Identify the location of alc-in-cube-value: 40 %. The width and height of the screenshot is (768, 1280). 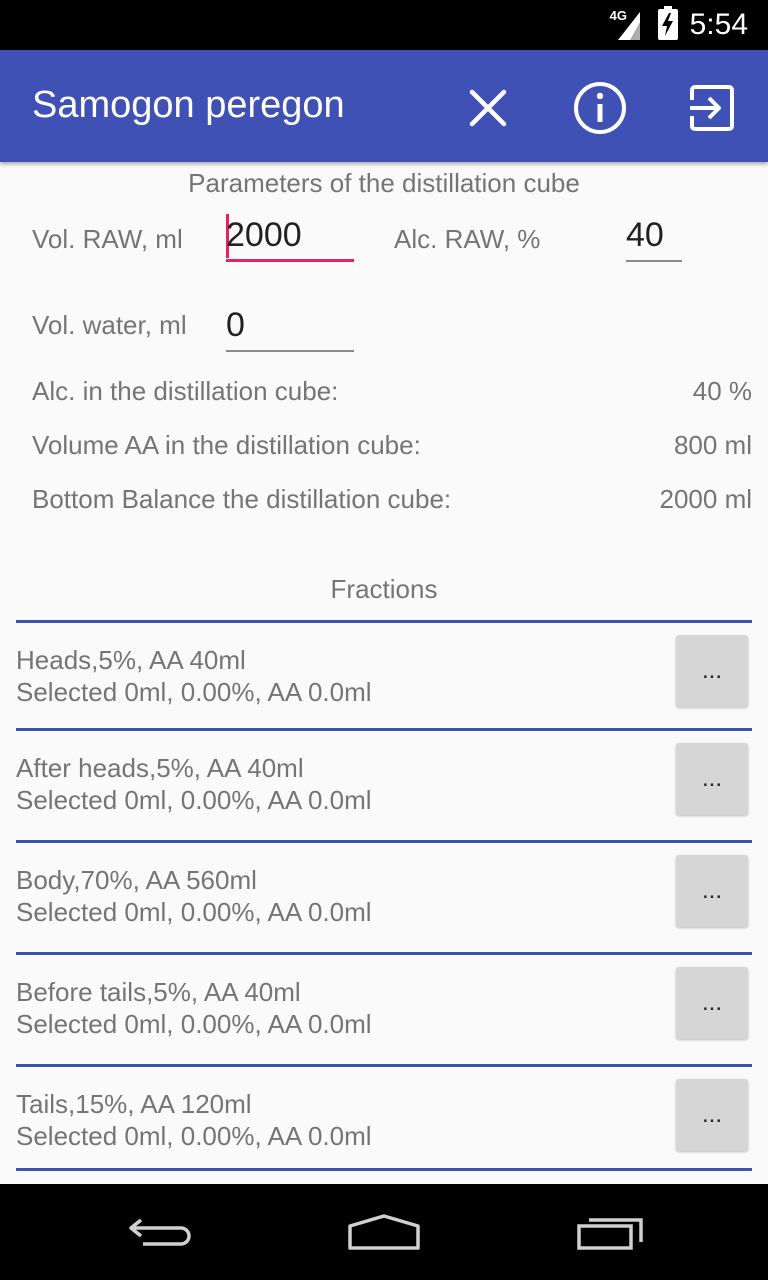
(722, 391).